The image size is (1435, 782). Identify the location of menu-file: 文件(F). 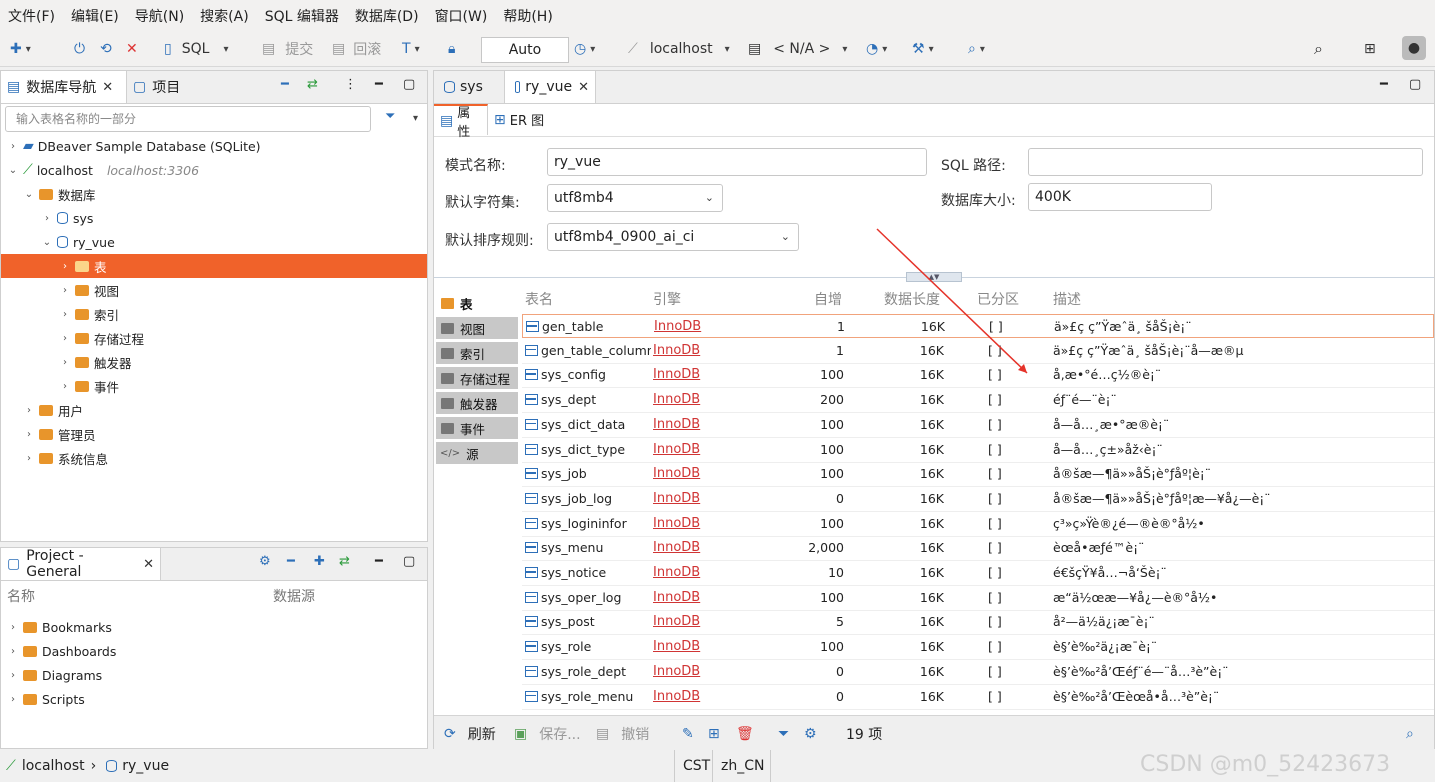
(31, 16).